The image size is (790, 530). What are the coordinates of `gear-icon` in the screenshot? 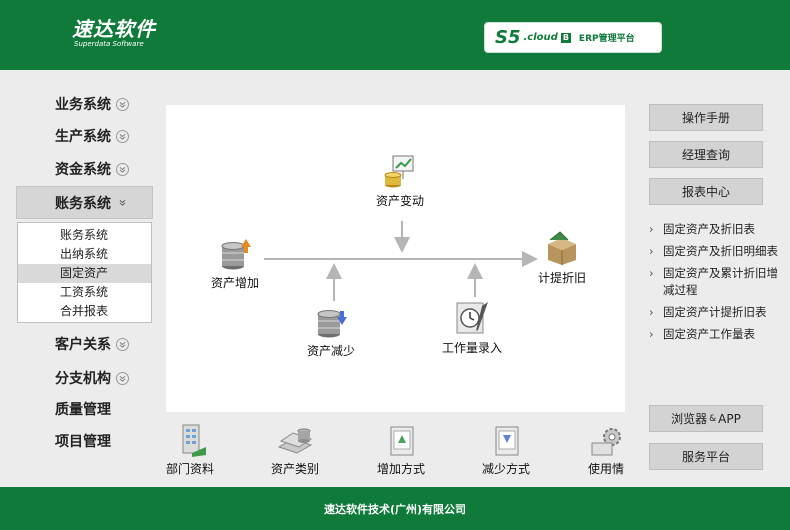 It's located at (606, 442).